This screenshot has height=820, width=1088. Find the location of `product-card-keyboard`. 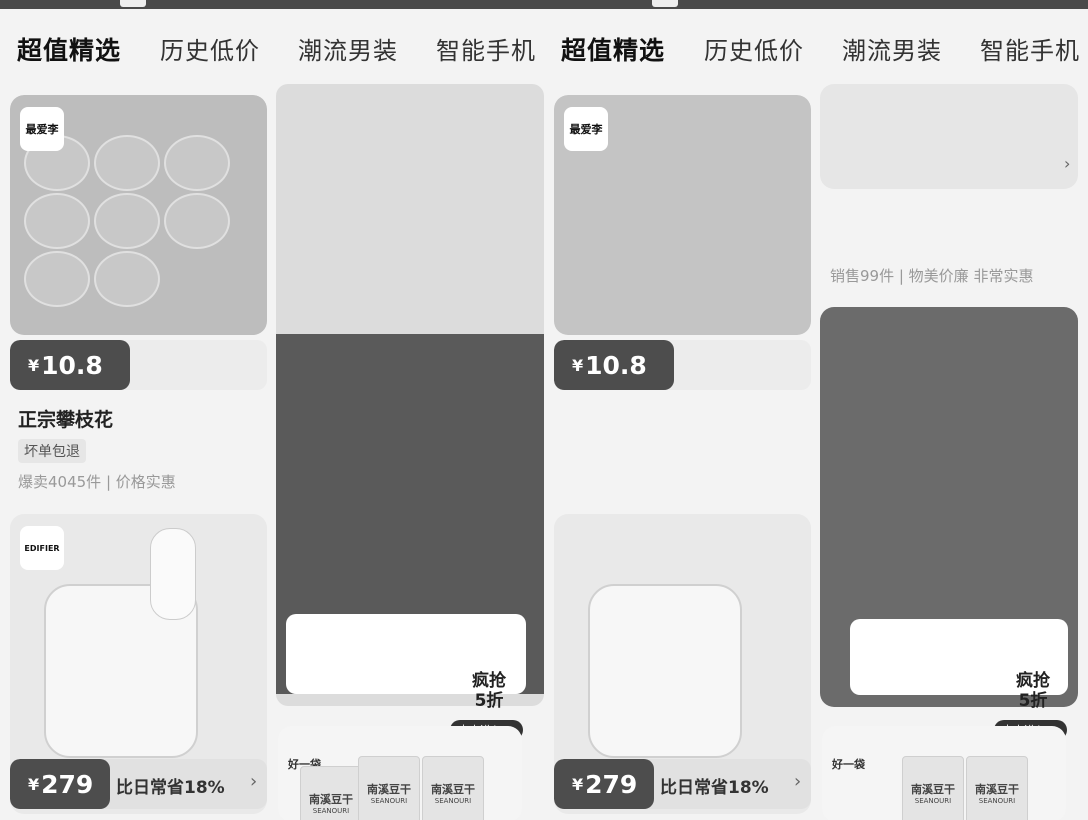

product-card-keyboard is located at coordinates (949, 507).